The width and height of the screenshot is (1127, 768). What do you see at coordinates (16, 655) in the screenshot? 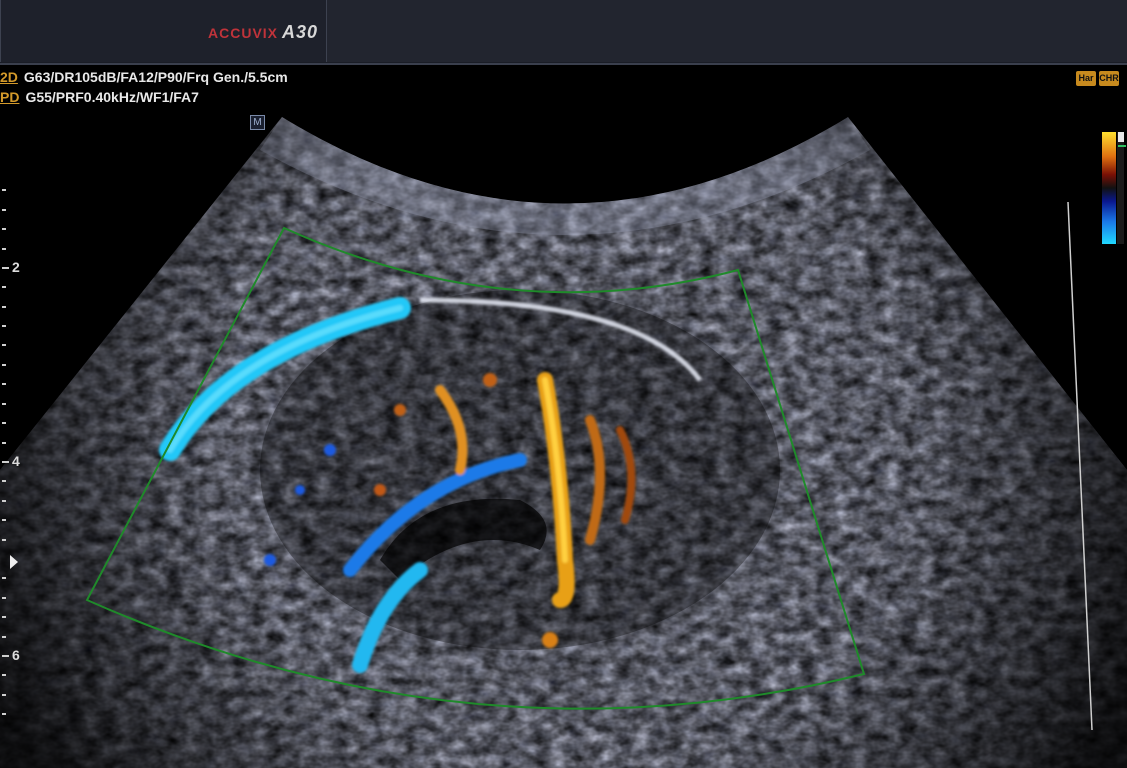
I see `depth-label-6: 6` at bounding box center [16, 655].